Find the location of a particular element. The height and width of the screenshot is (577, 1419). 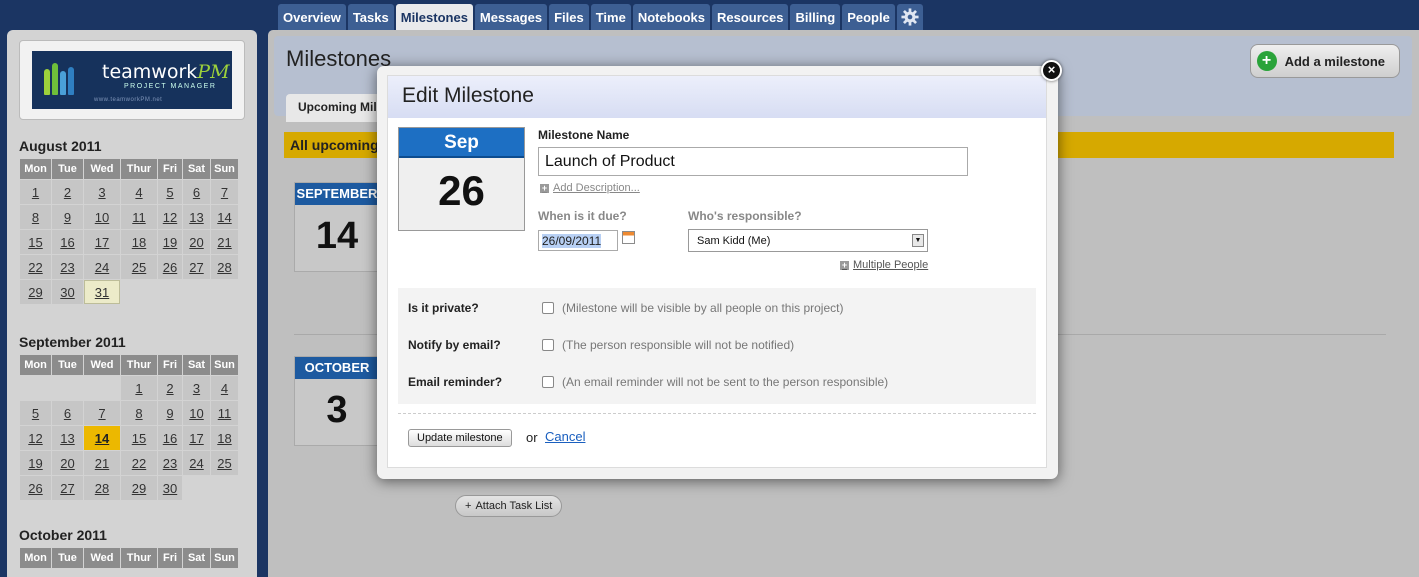

tab-overview: Overview is located at coordinates (312, 17).